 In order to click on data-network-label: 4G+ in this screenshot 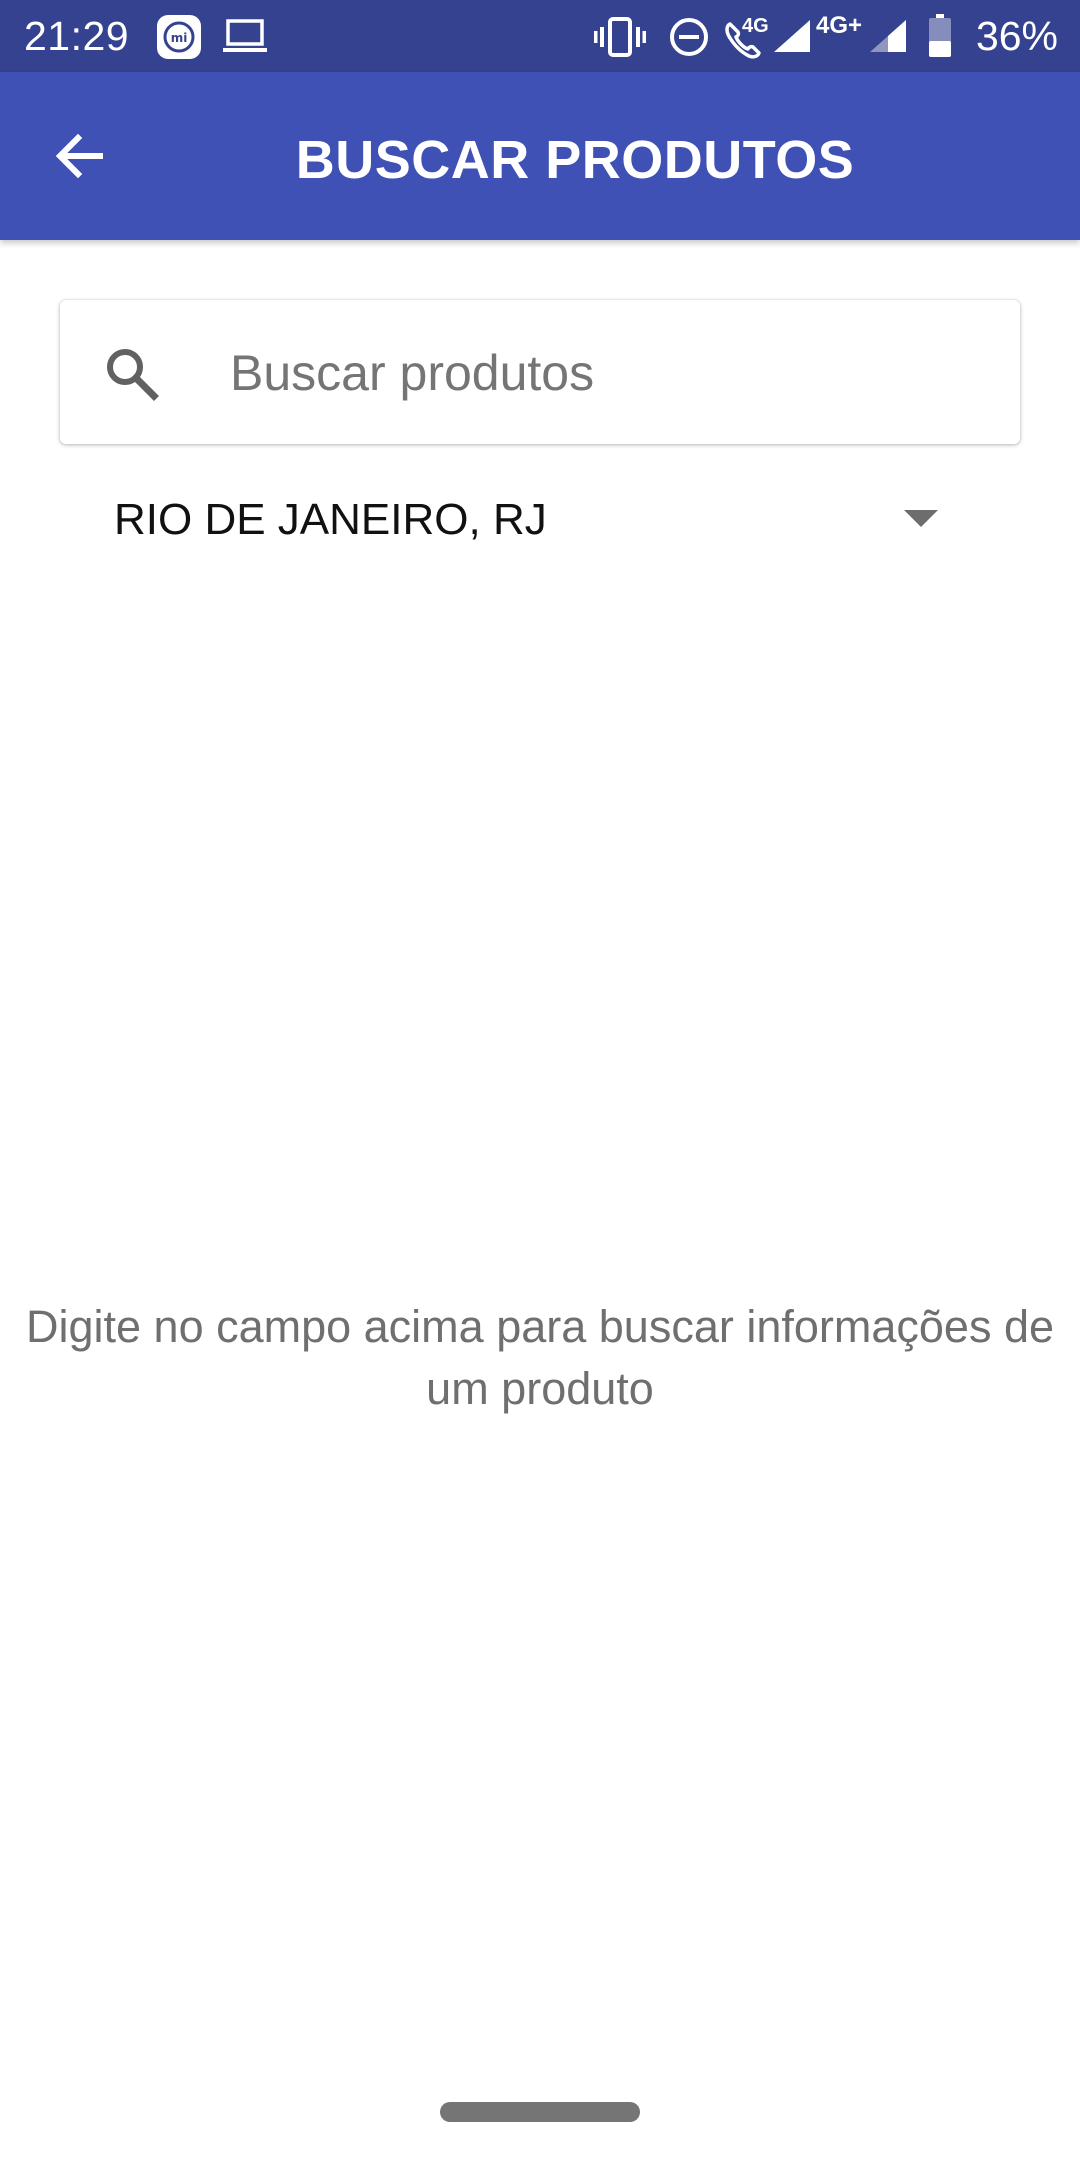, I will do `click(839, 25)`.